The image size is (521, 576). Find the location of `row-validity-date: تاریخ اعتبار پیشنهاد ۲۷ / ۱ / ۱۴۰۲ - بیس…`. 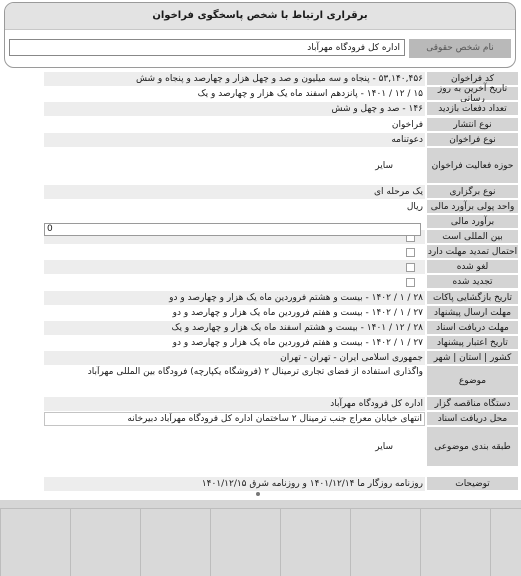

row-validity-date: تاریخ اعتبار پیشنهاد ۲۷ / ۱ / ۱۴۰۲ - بیس… is located at coordinates (281, 343).